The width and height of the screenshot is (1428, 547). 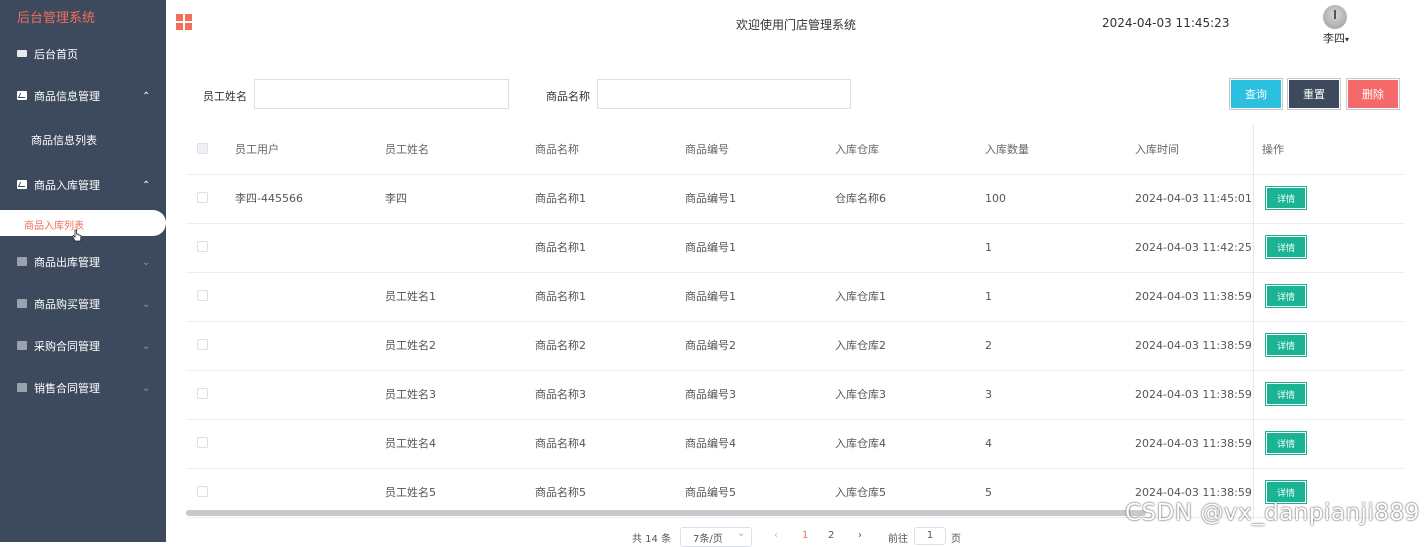 I want to click on employee-name-label: 员工姓名, so click(x=225, y=96).